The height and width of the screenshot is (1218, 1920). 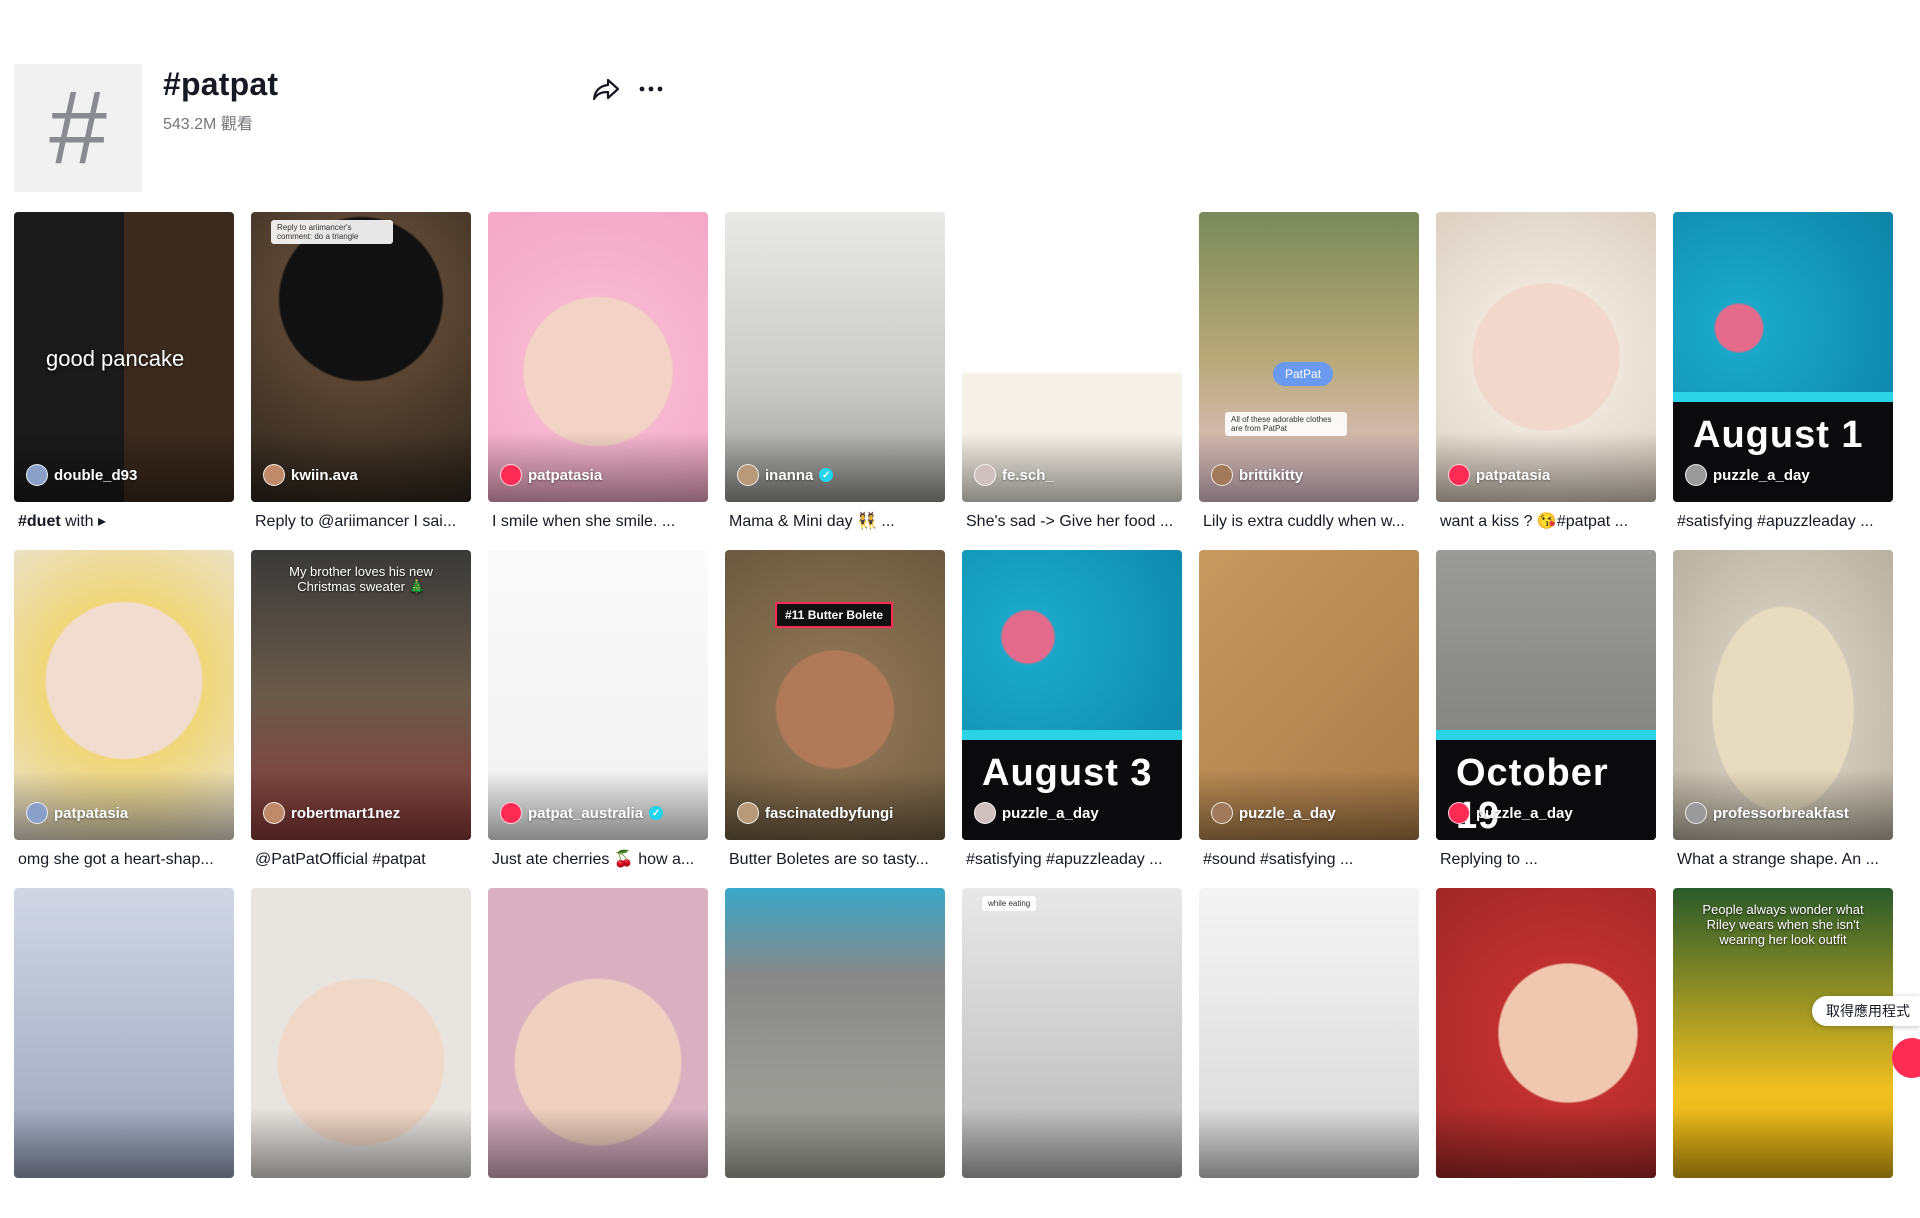 What do you see at coordinates (39, 521) in the screenshot?
I see `caption-hashtag: #duet` at bounding box center [39, 521].